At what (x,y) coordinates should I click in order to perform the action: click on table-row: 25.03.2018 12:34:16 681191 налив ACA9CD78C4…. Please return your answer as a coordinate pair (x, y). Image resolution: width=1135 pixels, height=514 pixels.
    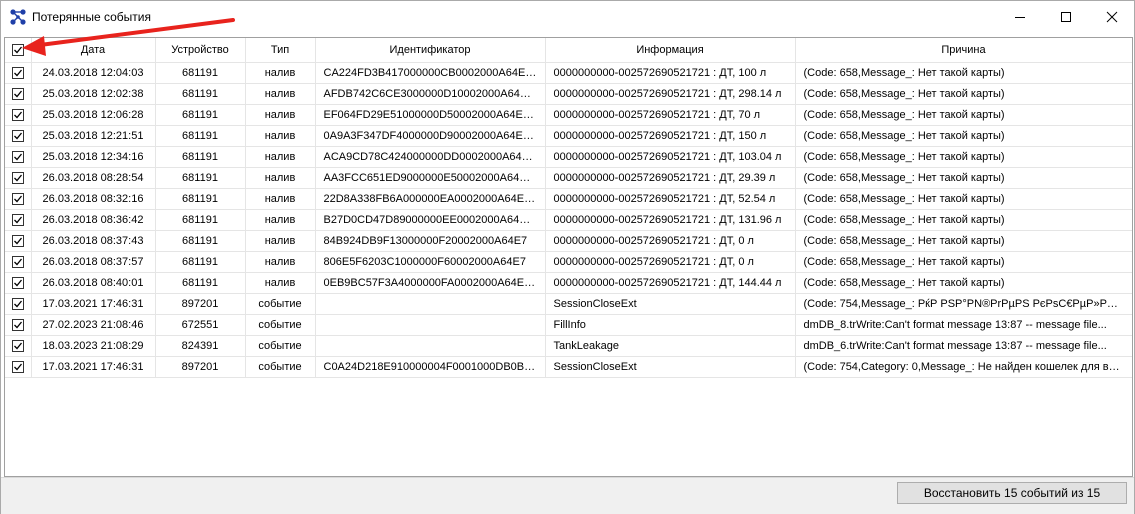
    Looking at the image, I should click on (568, 157).